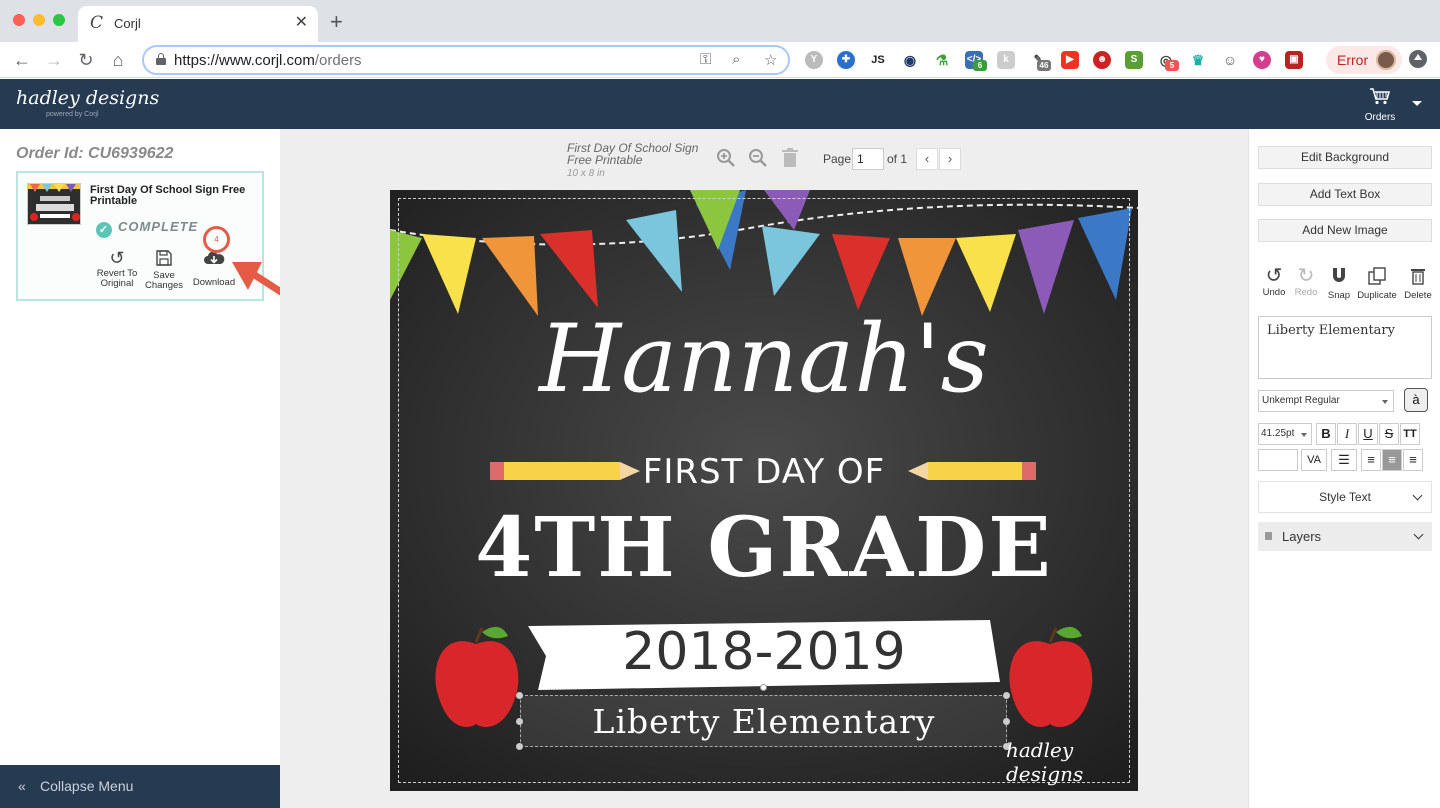 This screenshot has height=808, width=1440. I want to click on line-height-button: ☰, so click(1344, 460).